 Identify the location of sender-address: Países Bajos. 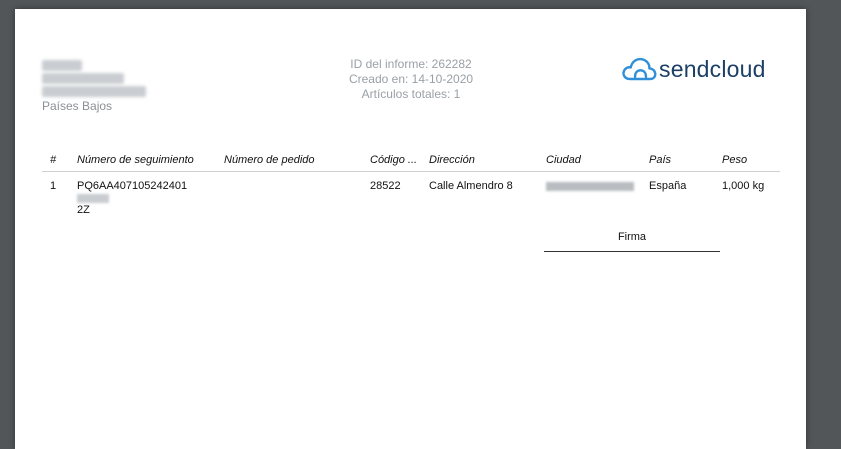
(94, 86).